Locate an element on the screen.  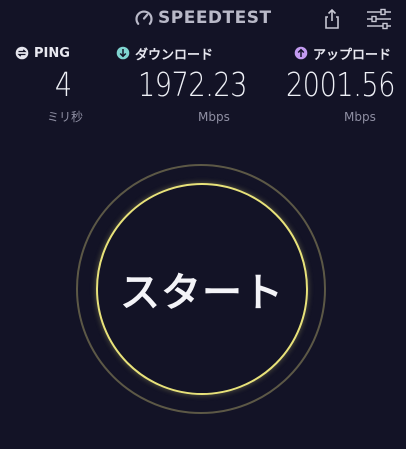
brand-logo: SPEEDTEST is located at coordinates (203, 18).